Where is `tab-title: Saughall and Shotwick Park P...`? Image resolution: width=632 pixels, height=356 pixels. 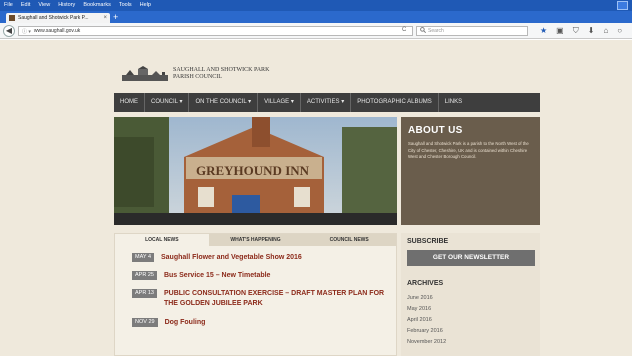 tab-title: Saughall and Shotwick Park P... is located at coordinates (53, 18).